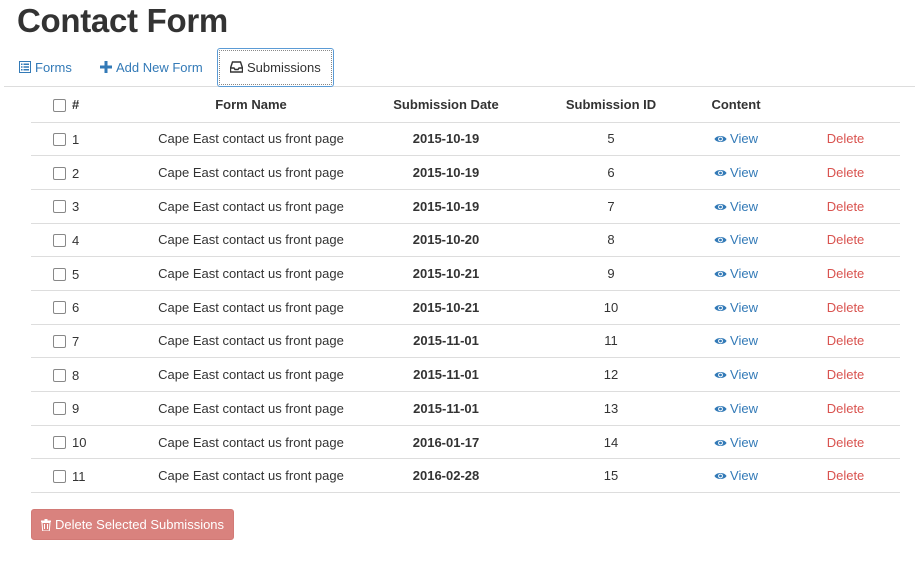 Image resolution: width=915 pixels, height=567 pixels. What do you see at coordinates (611, 139) in the screenshot?
I see `row-submission-id: 5` at bounding box center [611, 139].